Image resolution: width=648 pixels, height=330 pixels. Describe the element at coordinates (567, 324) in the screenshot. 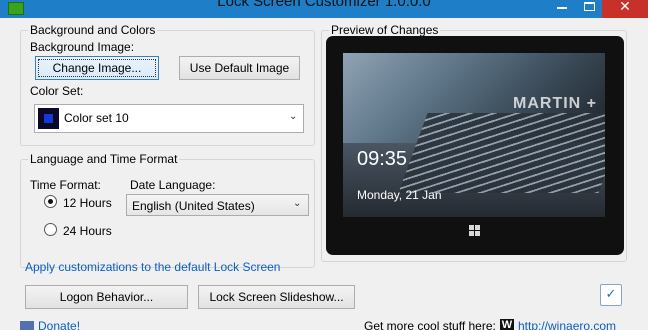

I see `winaero-link: http://winaero.com` at that location.